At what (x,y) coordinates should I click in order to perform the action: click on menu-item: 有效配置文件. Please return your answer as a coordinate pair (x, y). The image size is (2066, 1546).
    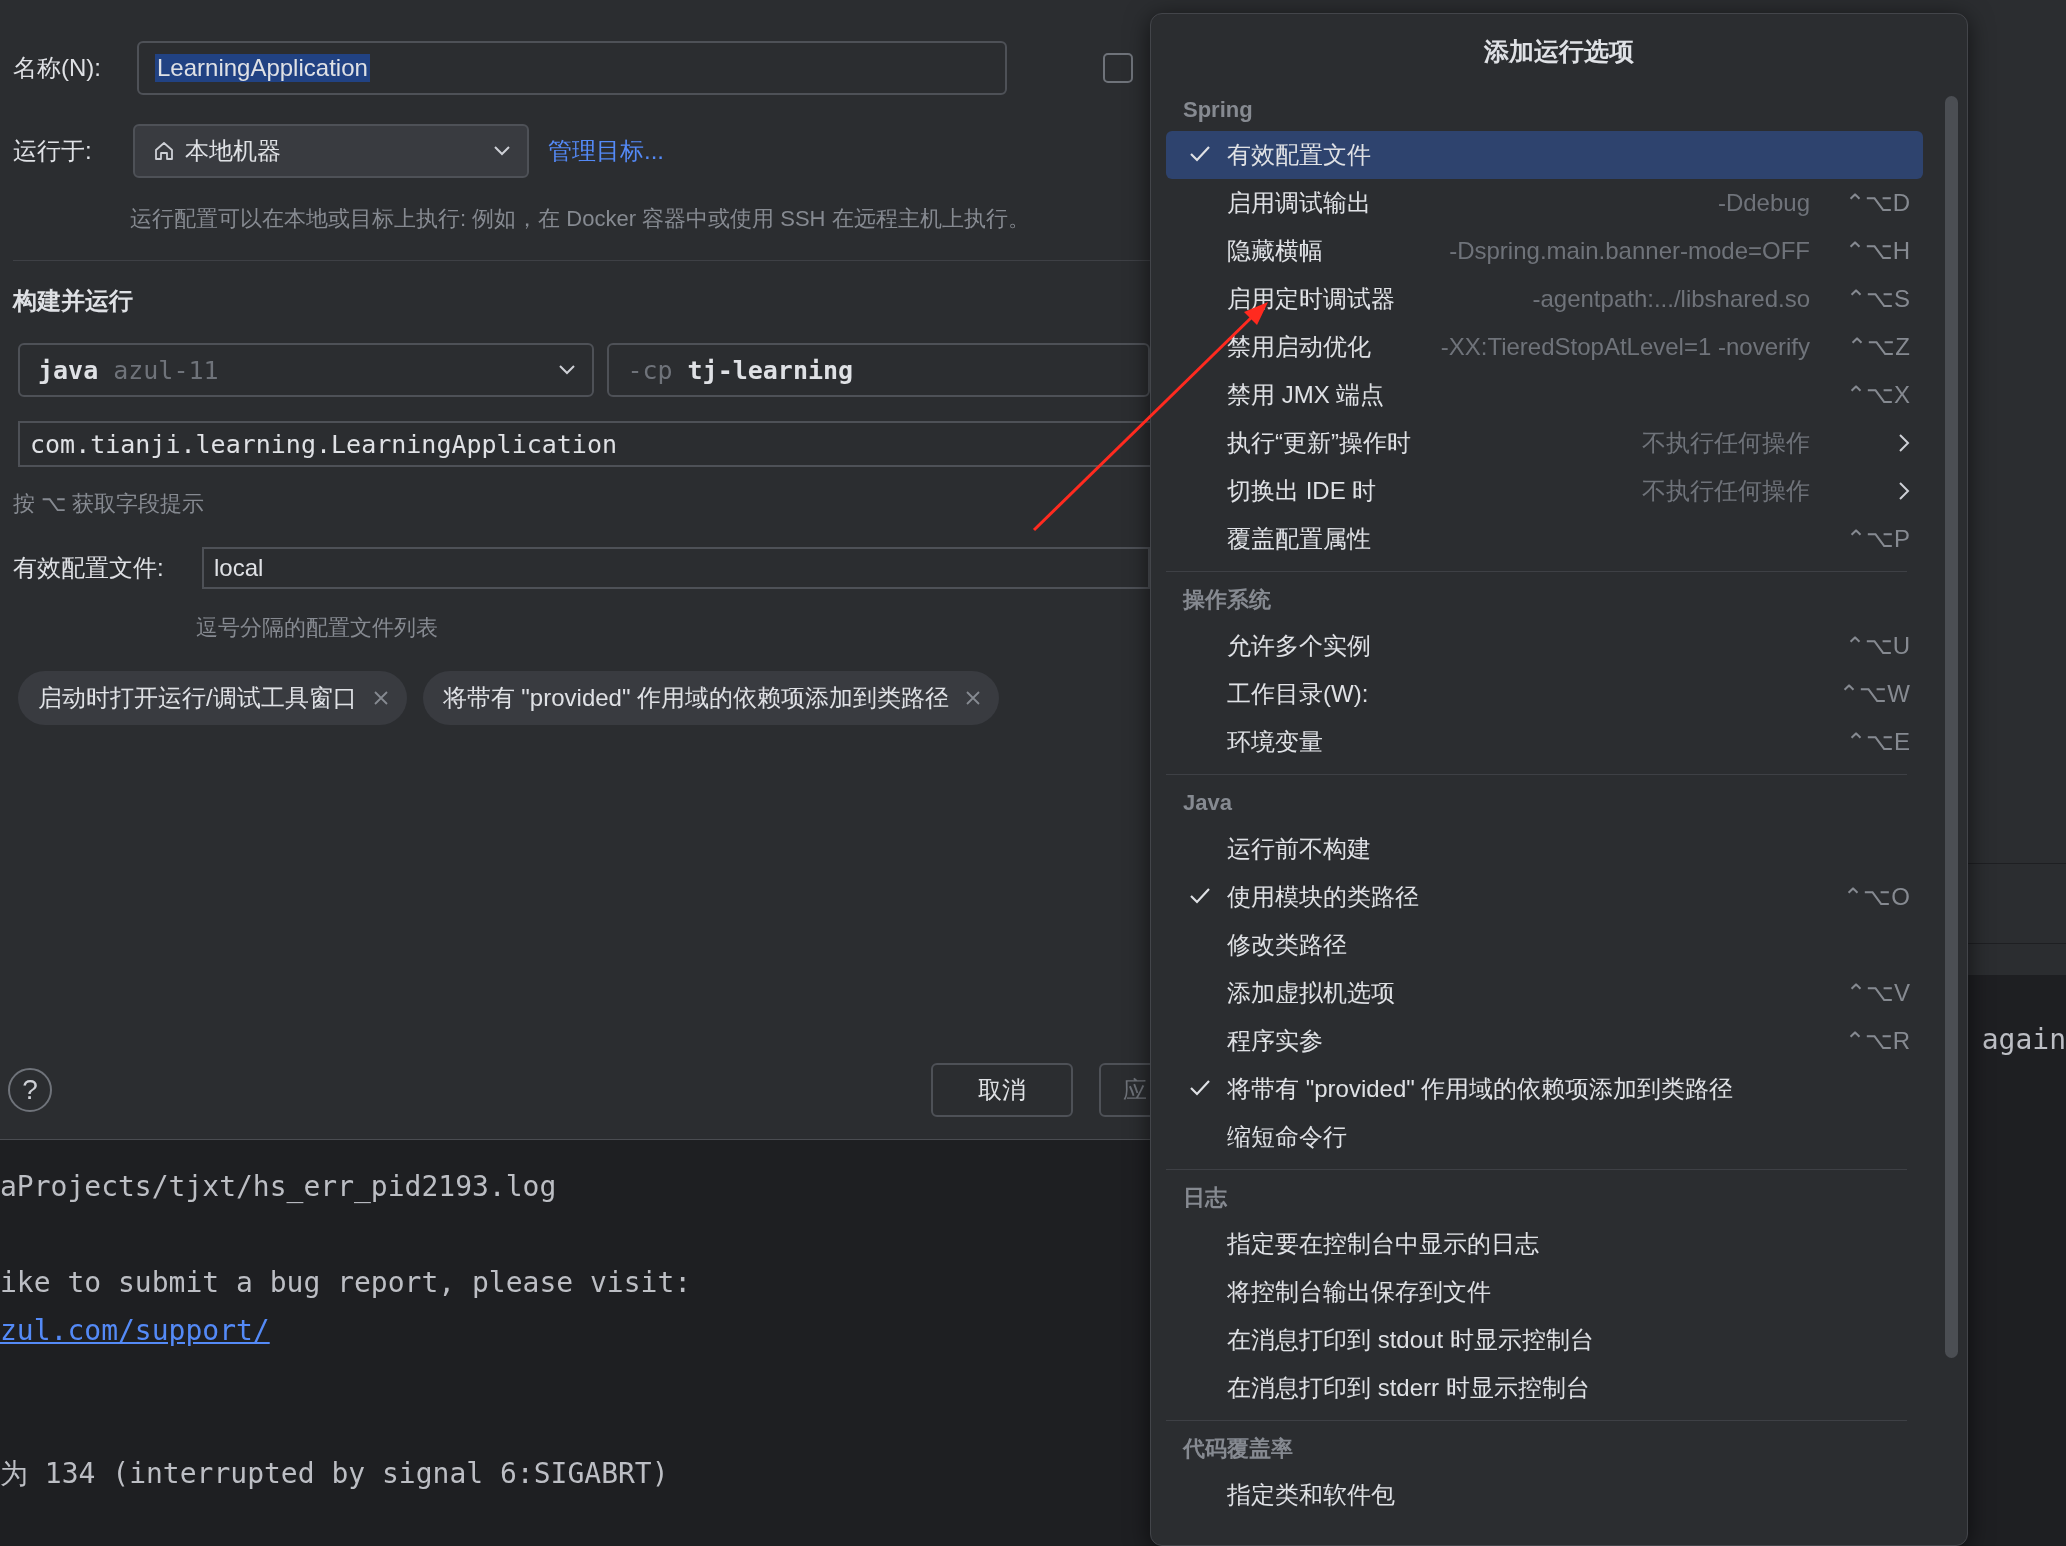
    Looking at the image, I should click on (1544, 155).